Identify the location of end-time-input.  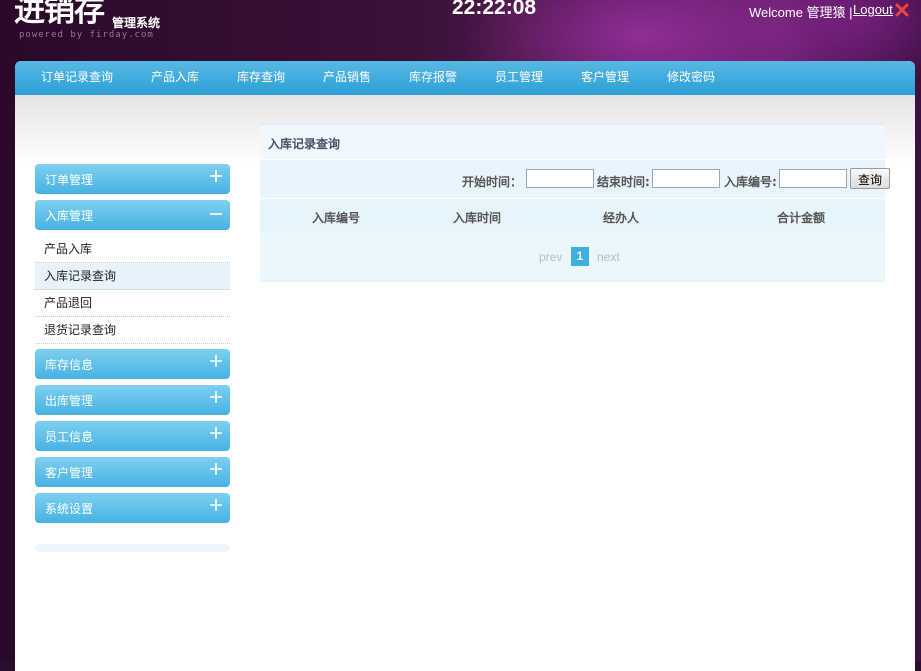
(686, 178).